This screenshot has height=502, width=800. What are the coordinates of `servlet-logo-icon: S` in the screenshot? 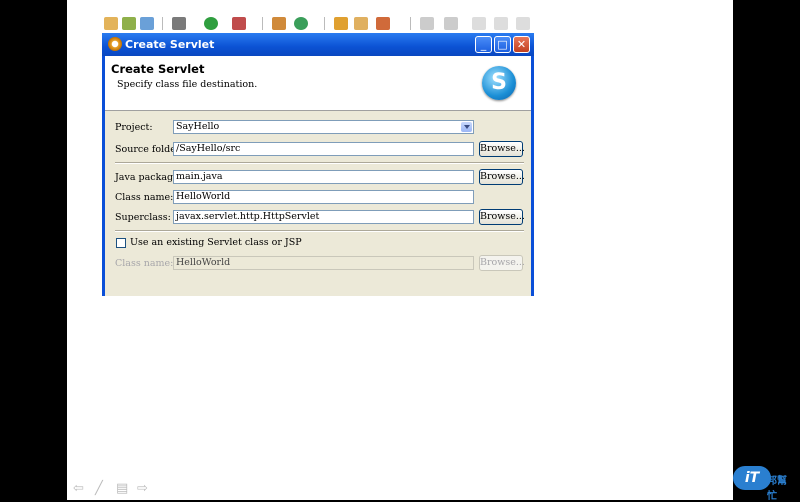 It's located at (499, 83).